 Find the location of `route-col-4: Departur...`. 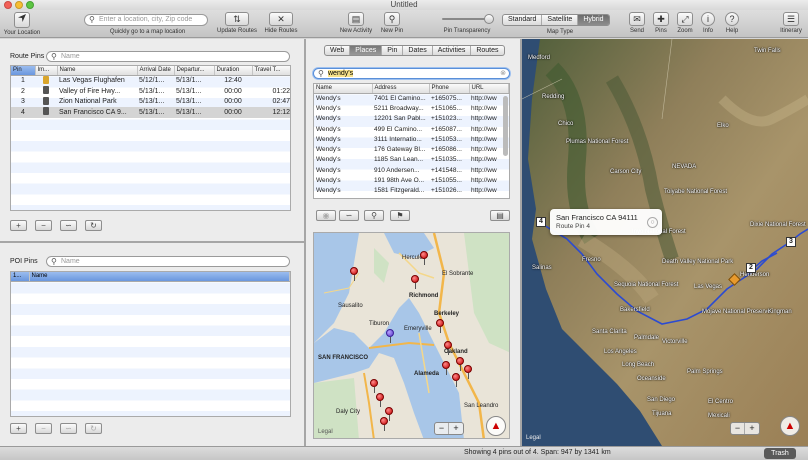

route-col-4: Departur... is located at coordinates (194, 71).